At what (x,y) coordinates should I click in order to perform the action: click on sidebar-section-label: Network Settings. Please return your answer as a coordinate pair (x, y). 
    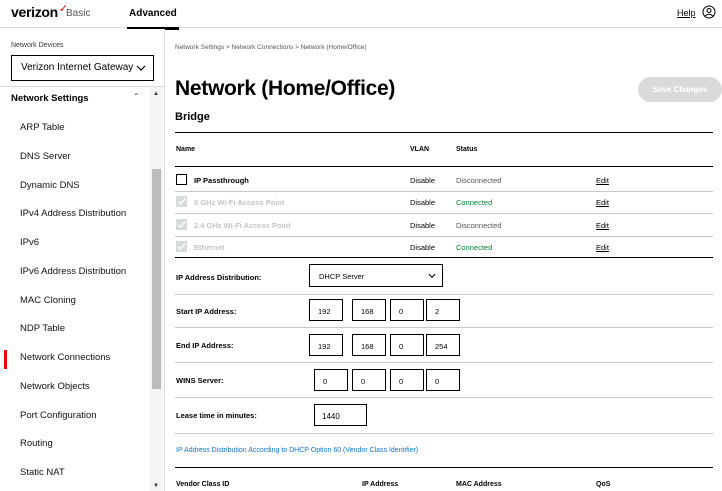
    Looking at the image, I should click on (50, 98).